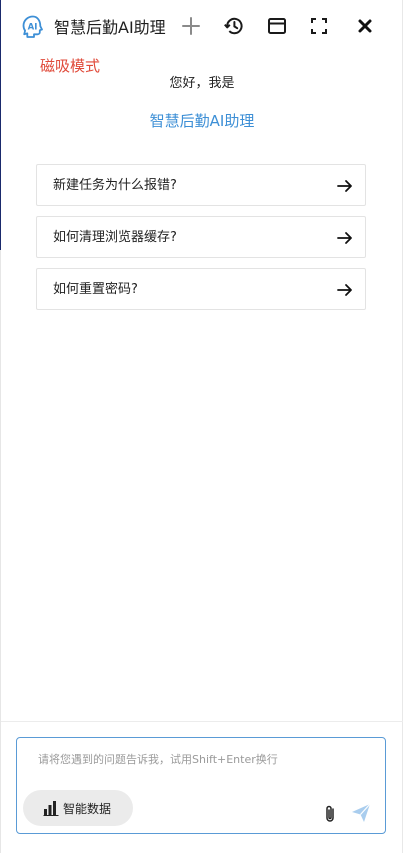 The image size is (404, 853). Describe the element at coordinates (87, 808) in the screenshot. I see `smart-data-label: 智能数据` at that location.